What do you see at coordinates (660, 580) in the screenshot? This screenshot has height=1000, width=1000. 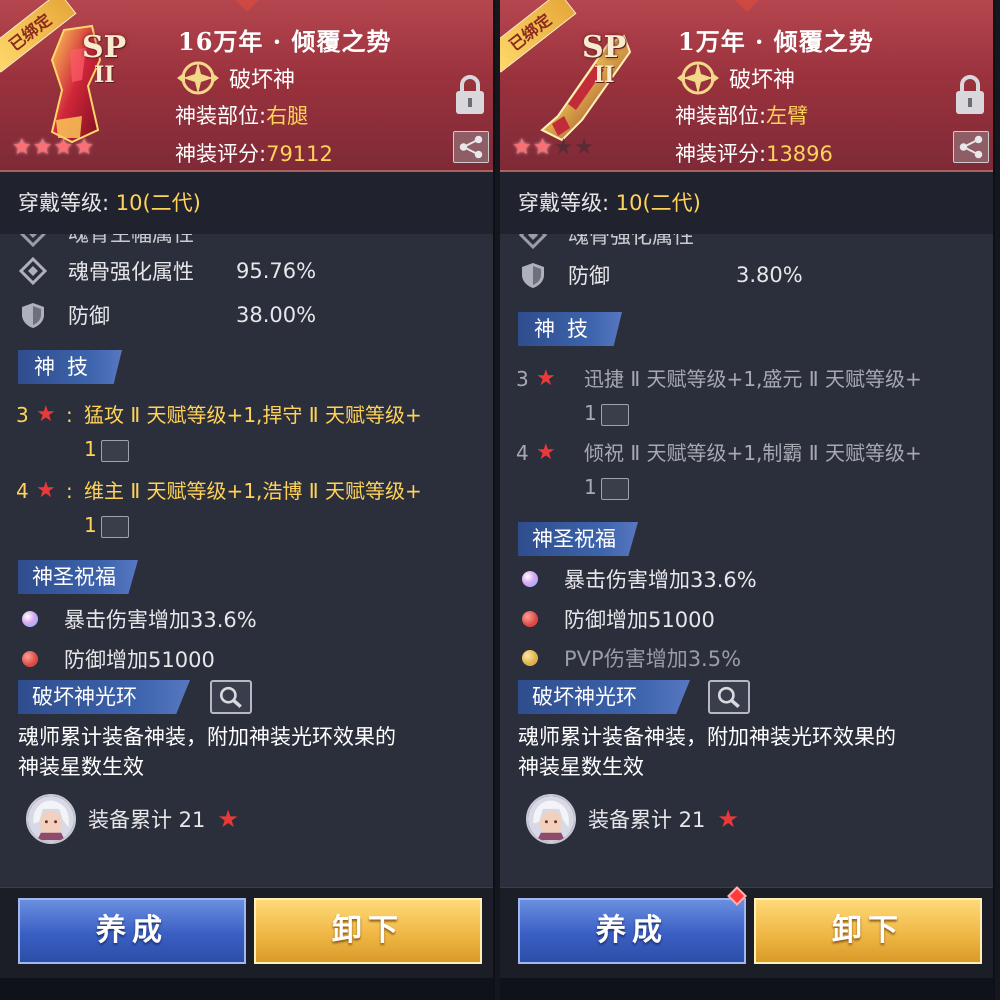 I see `blessing-text: 暴击伤害增加33.6%` at bounding box center [660, 580].